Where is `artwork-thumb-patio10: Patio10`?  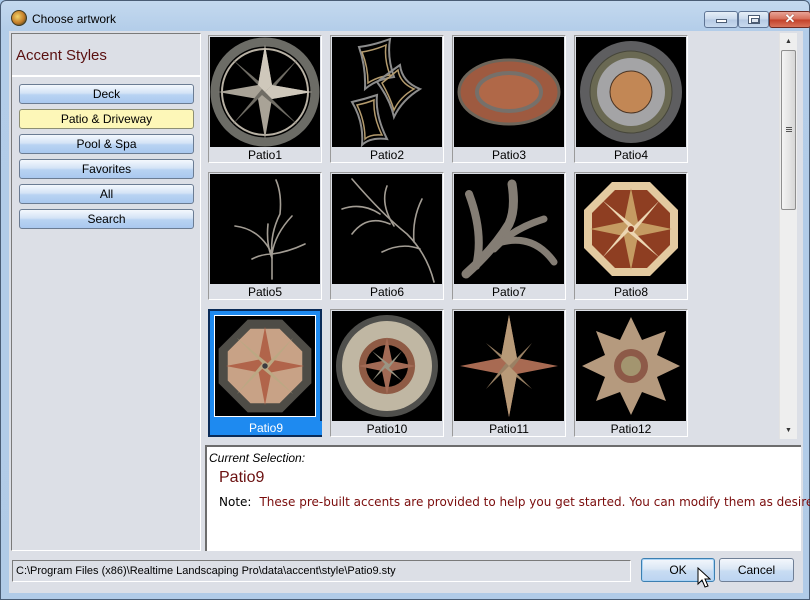
artwork-thumb-patio10: Patio10 is located at coordinates (387, 373).